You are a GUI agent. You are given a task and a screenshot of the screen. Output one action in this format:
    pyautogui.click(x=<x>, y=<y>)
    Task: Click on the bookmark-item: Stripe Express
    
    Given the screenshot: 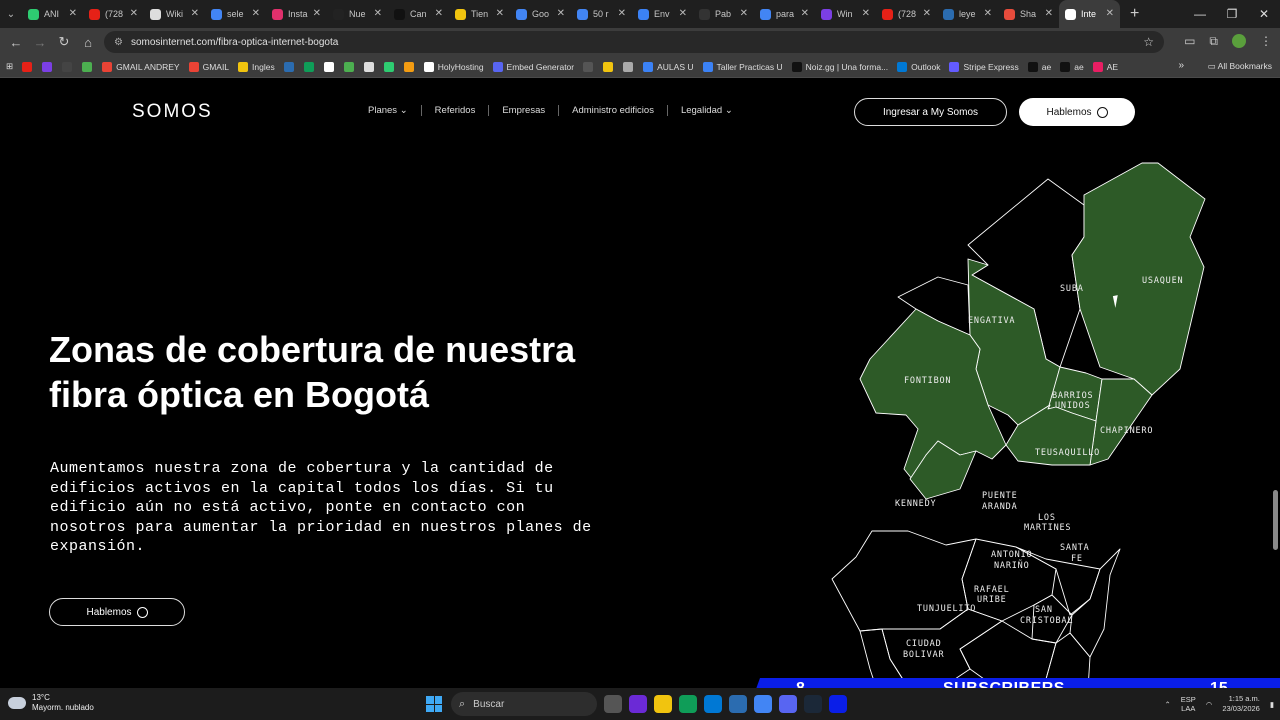 What is the action you would take?
    pyautogui.click(x=984, y=66)
    